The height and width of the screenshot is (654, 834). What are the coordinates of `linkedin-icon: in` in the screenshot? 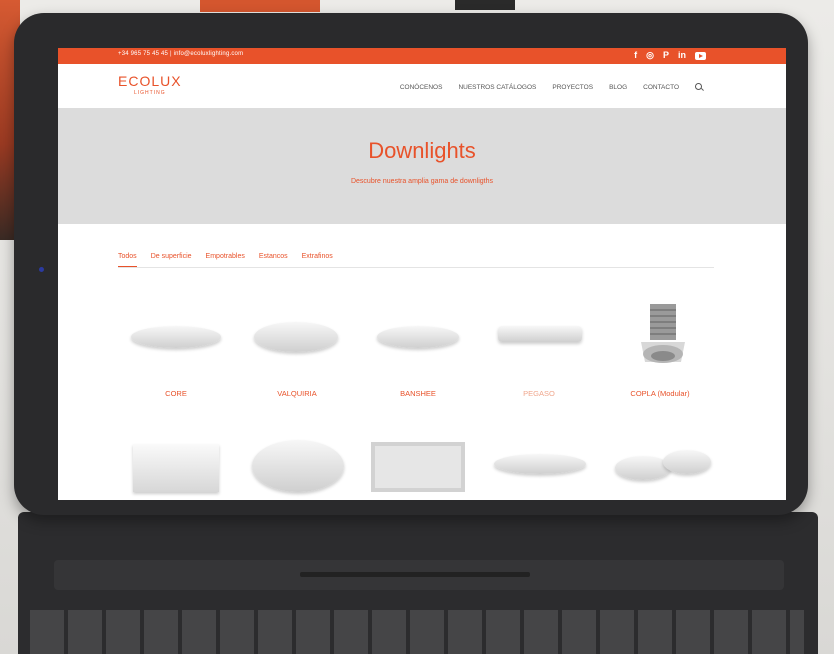 It's located at (682, 55).